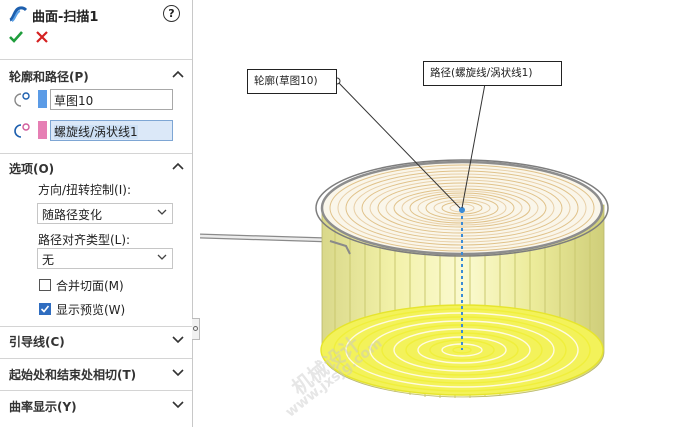  Describe the element at coordinates (45, 285) in the screenshot. I see `merge-faces-checkbox` at that location.